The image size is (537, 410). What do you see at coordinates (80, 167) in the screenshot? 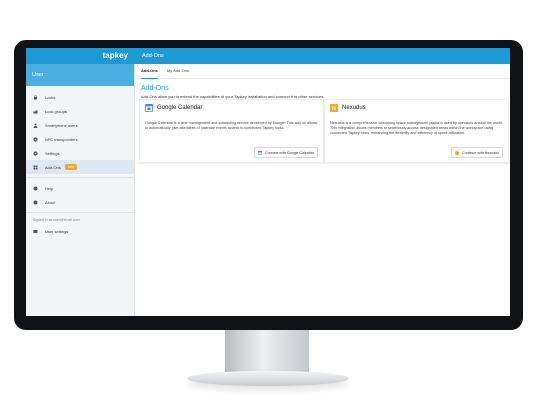
I see `sidebar-item-add-ons: Add-Ons New` at bounding box center [80, 167].